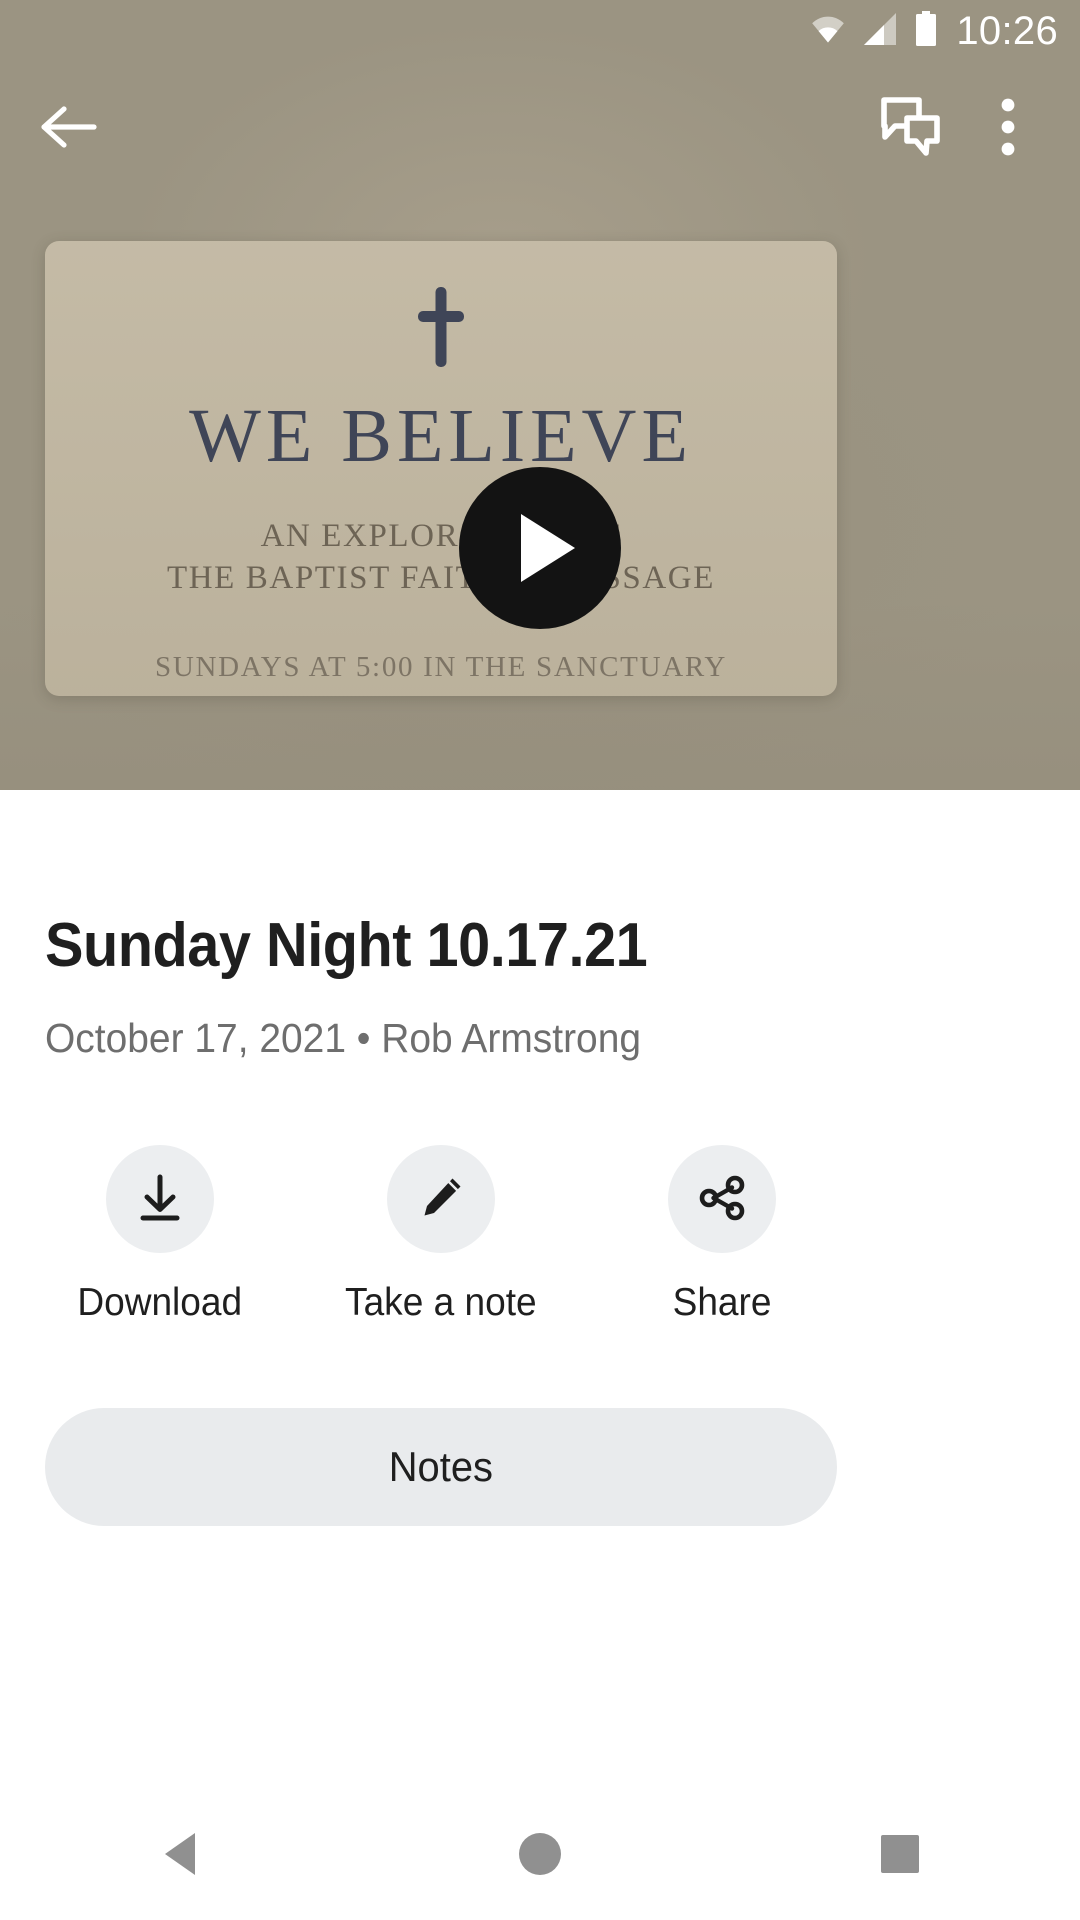 The height and width of the screenshot is (1920, 1080). What do you see at coordinates (722, 1302) in the screenshot?
I see `share-button-label: Share` at bounding box center [722, 1302].